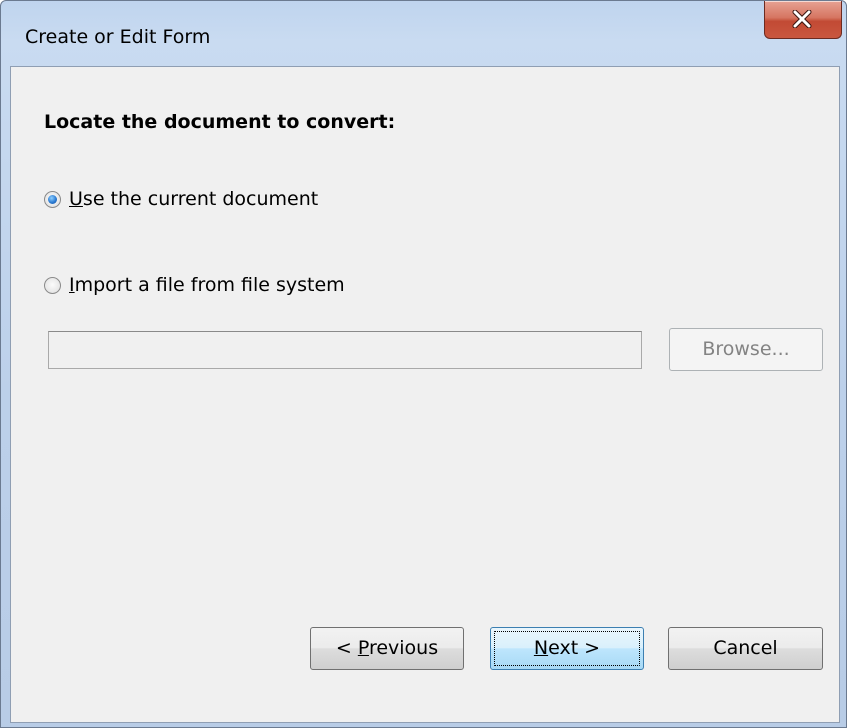  What do you see at coordinates (52, 199) in the screenshot?
I see `radio-button-checked` at bounding box center [52, 199].